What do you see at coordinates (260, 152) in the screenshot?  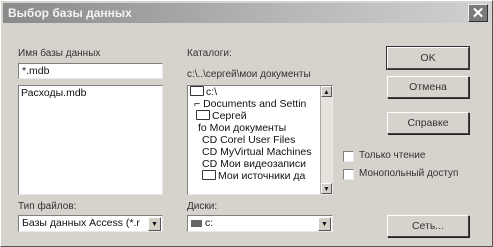 I see `tree-item-virtual-machines: CD MyVirtual Machines` at bounding box center [260, 152].